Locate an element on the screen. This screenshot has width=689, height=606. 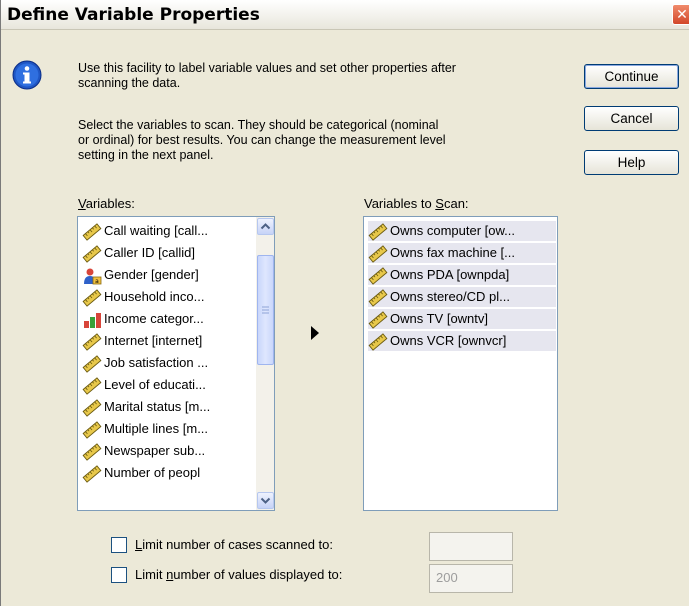
chevron-up-icon is located at coordinates (265, 226).